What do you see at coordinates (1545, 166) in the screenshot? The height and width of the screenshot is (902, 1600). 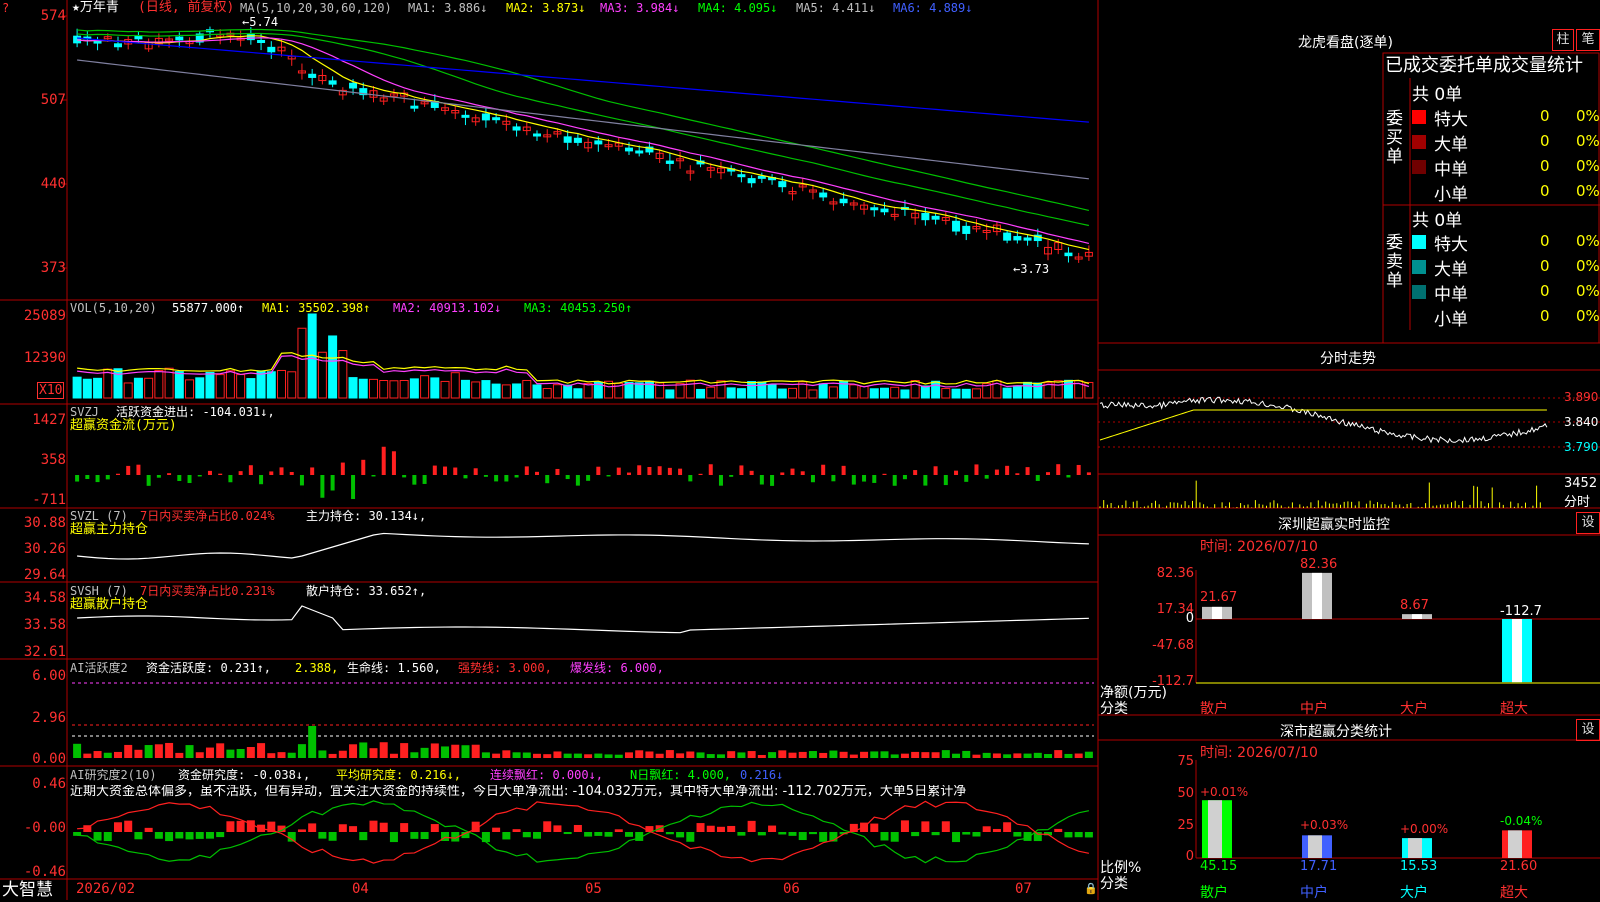 I see `buy-row-count: 0` at bounding box center [1545, 166].